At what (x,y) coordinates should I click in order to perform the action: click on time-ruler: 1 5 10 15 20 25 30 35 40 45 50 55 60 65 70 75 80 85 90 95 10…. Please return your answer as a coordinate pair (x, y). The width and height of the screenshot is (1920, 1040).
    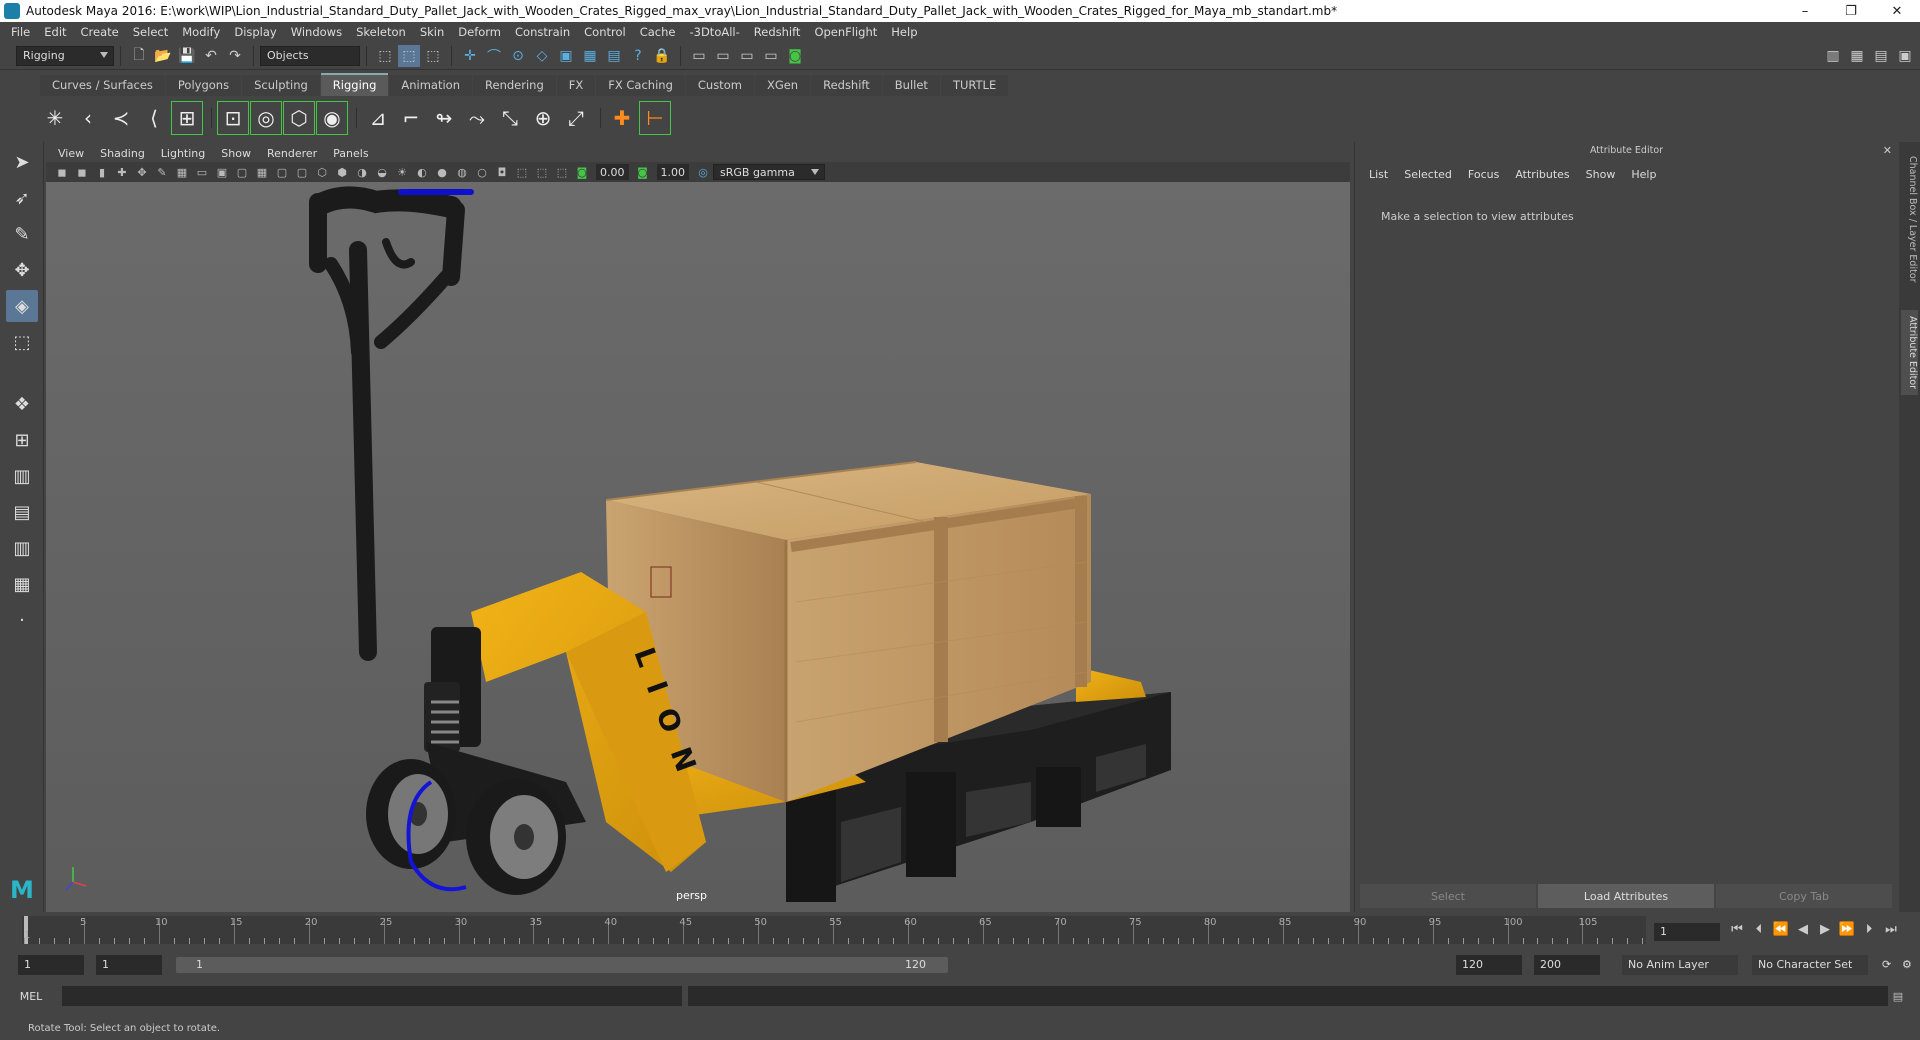
    Looking at the image, I should click on (834, 930).